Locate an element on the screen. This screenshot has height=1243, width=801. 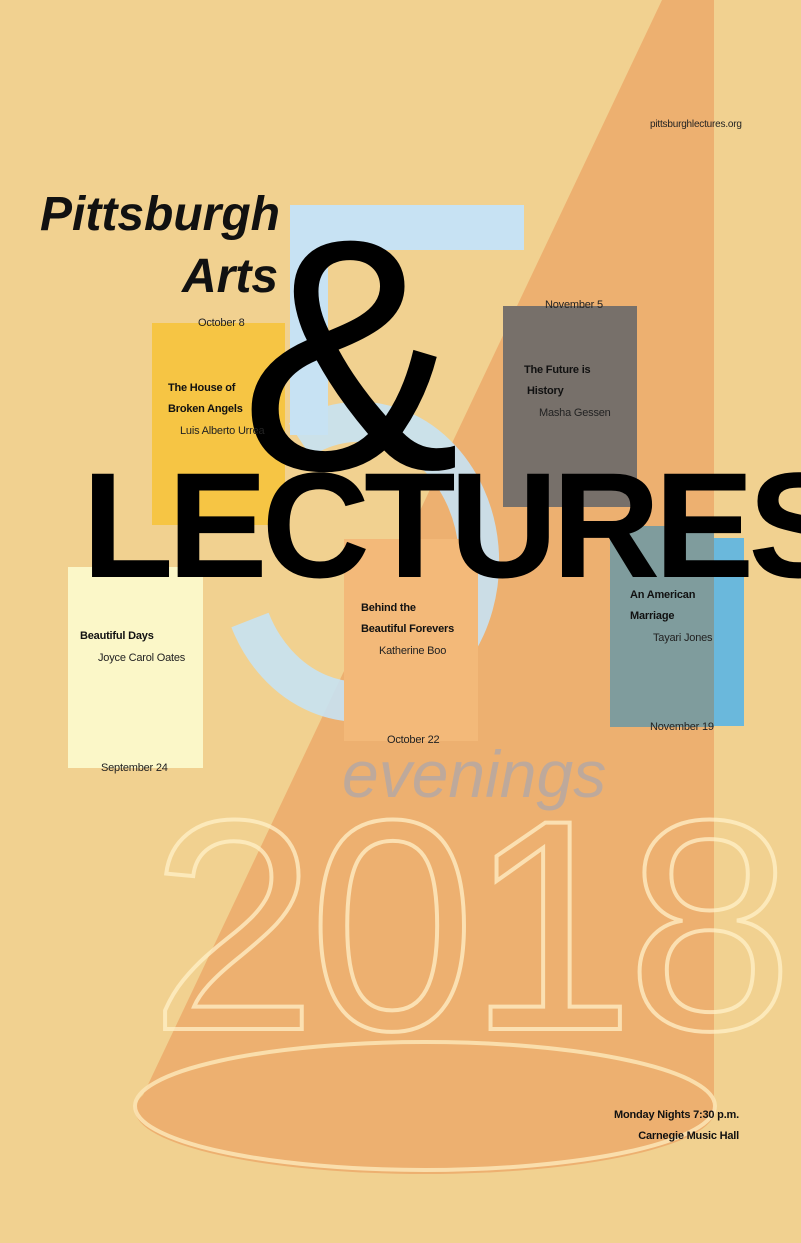
event-5-title-line2: Marriage is located at coordinates (652, 616).